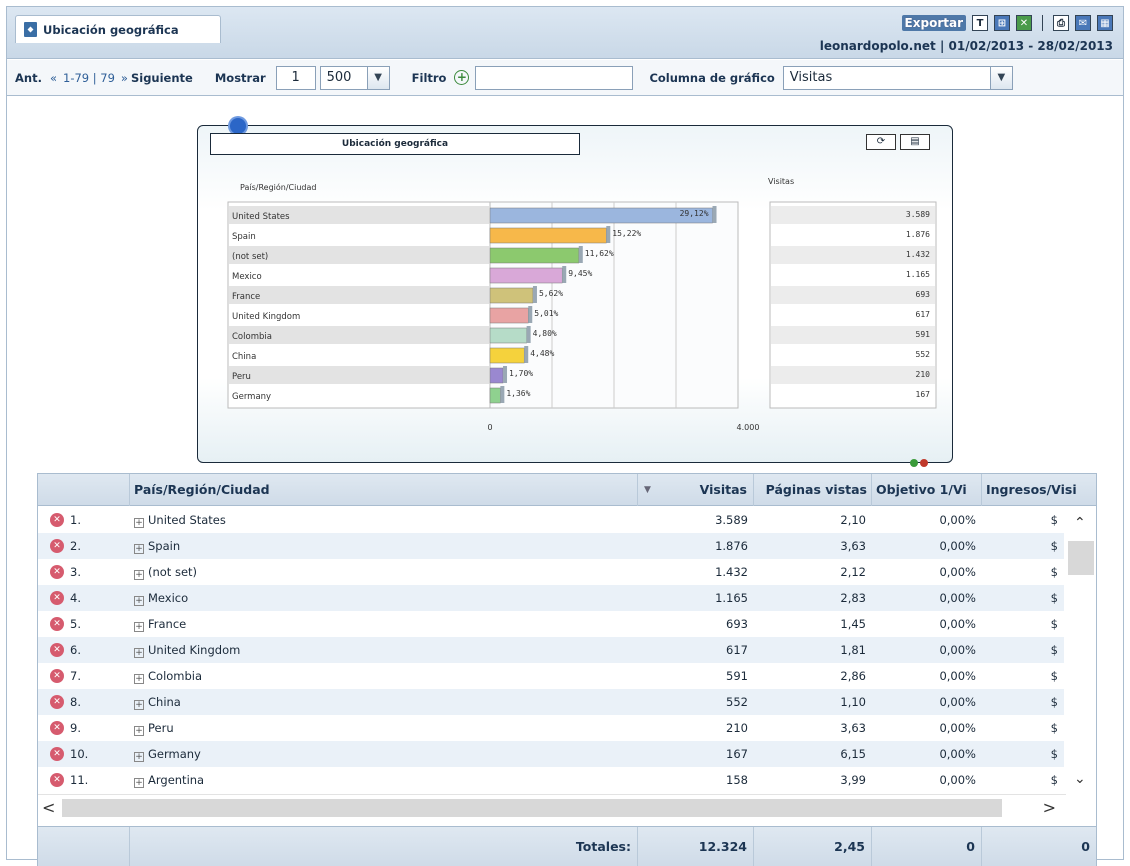 The image size is (1130, 866). I want to click on report-tab: Ubicación geográfica, so click(118, 29).